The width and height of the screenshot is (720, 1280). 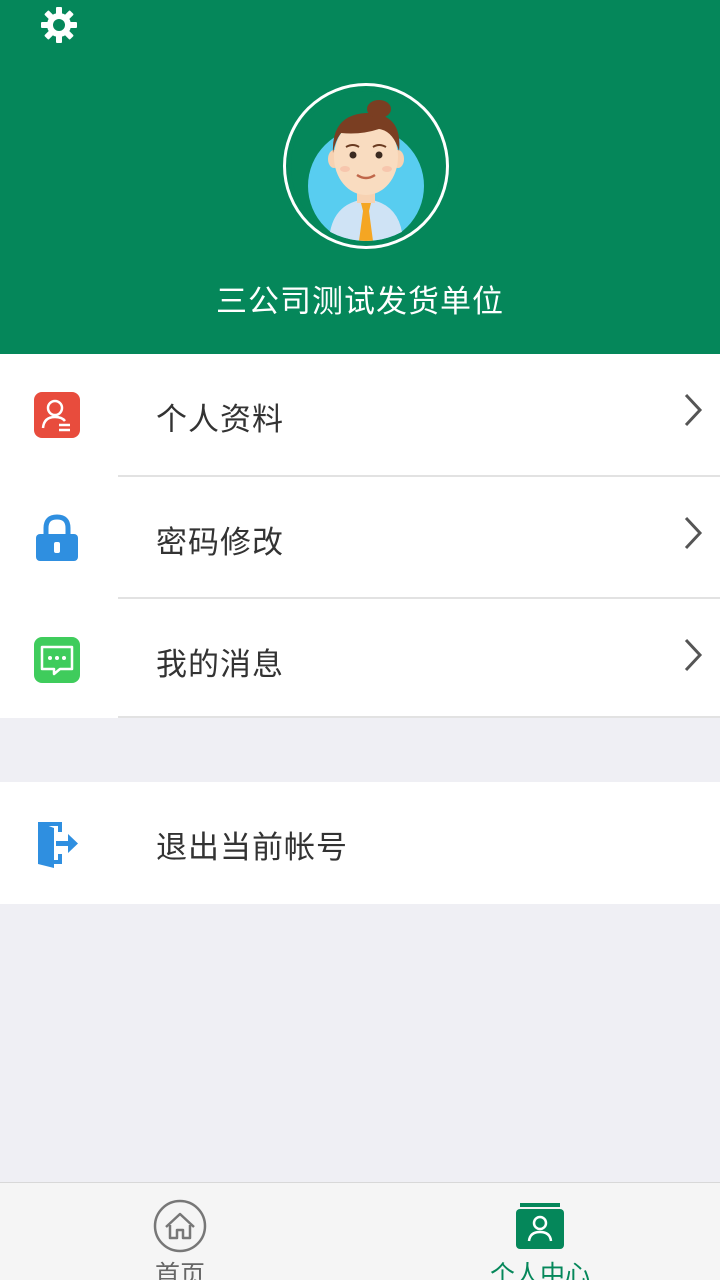 I want to click on message-icon, so click(x=57, y=660).